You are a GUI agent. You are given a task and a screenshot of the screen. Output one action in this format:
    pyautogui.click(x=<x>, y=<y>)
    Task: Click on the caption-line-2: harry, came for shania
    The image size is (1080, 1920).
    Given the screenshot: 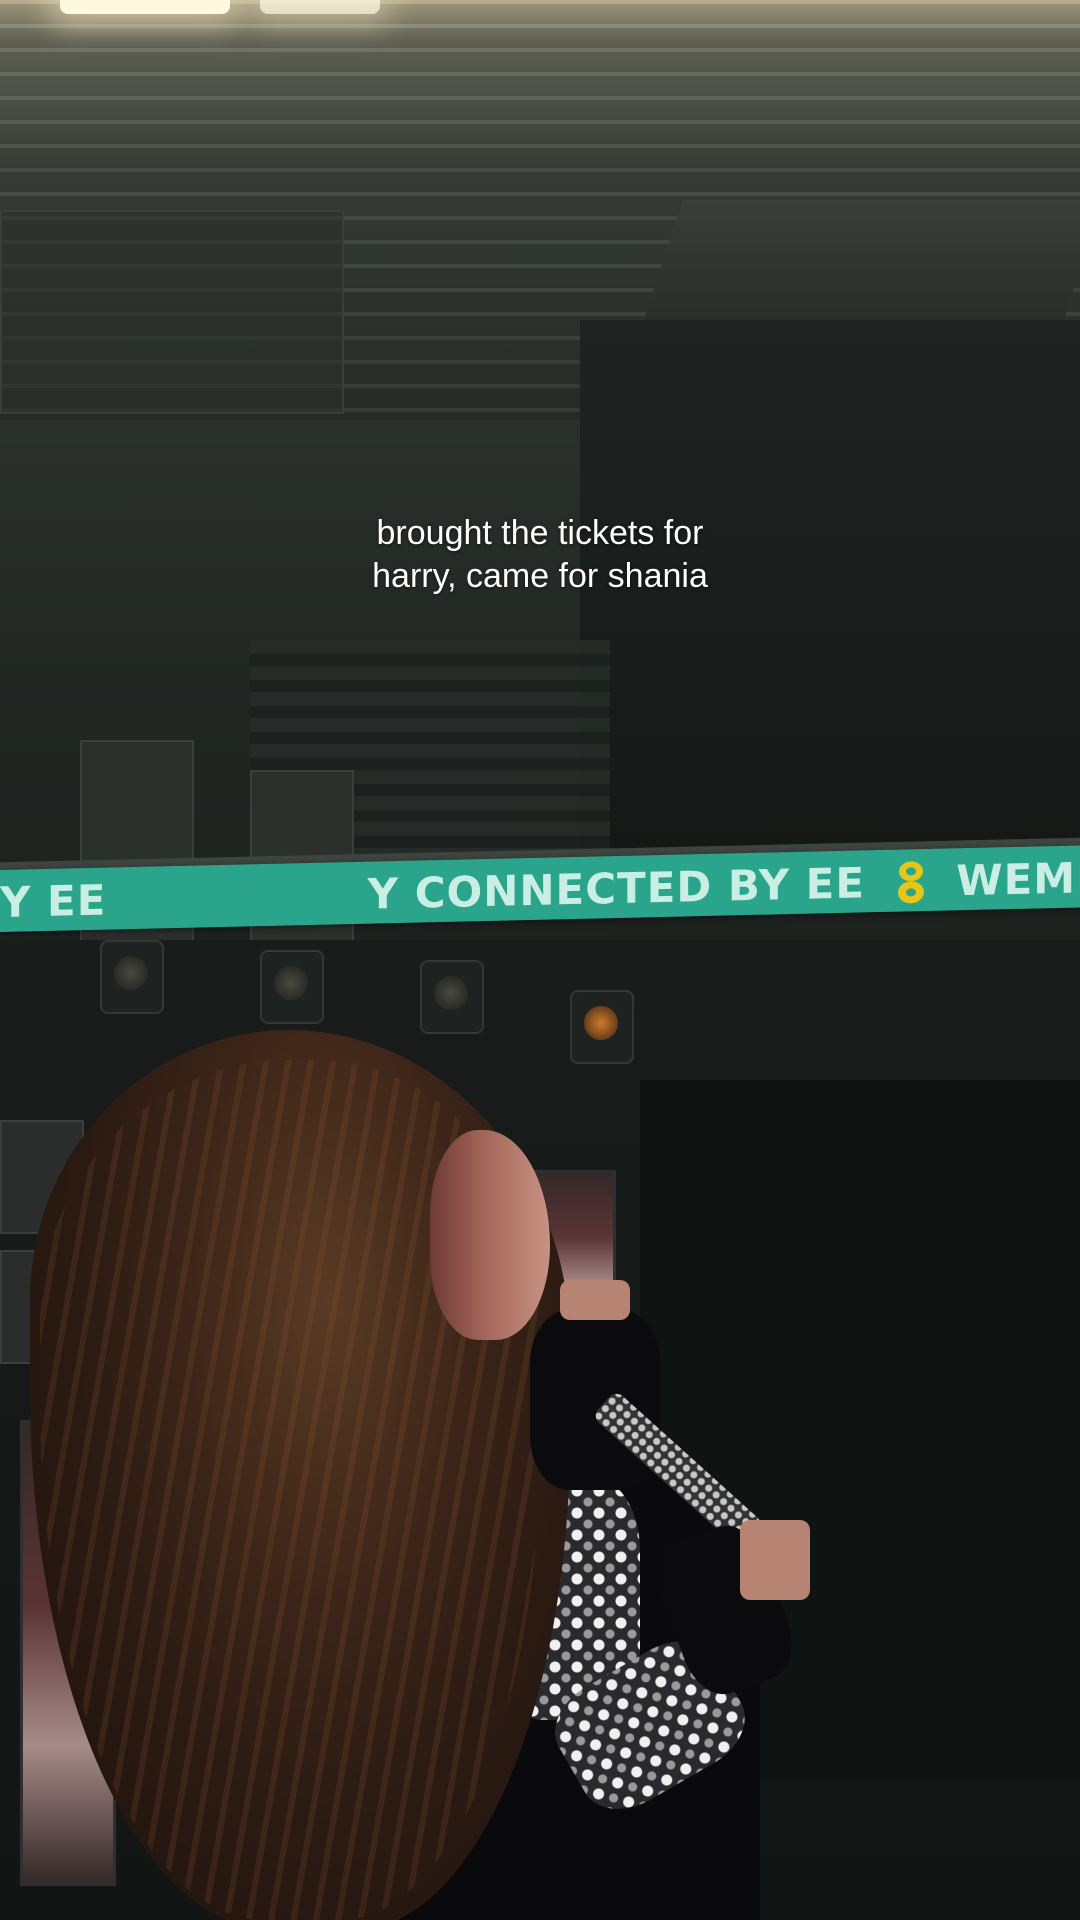 What is the action you would take?
    pyautogui.click(x=540, y=576)
    